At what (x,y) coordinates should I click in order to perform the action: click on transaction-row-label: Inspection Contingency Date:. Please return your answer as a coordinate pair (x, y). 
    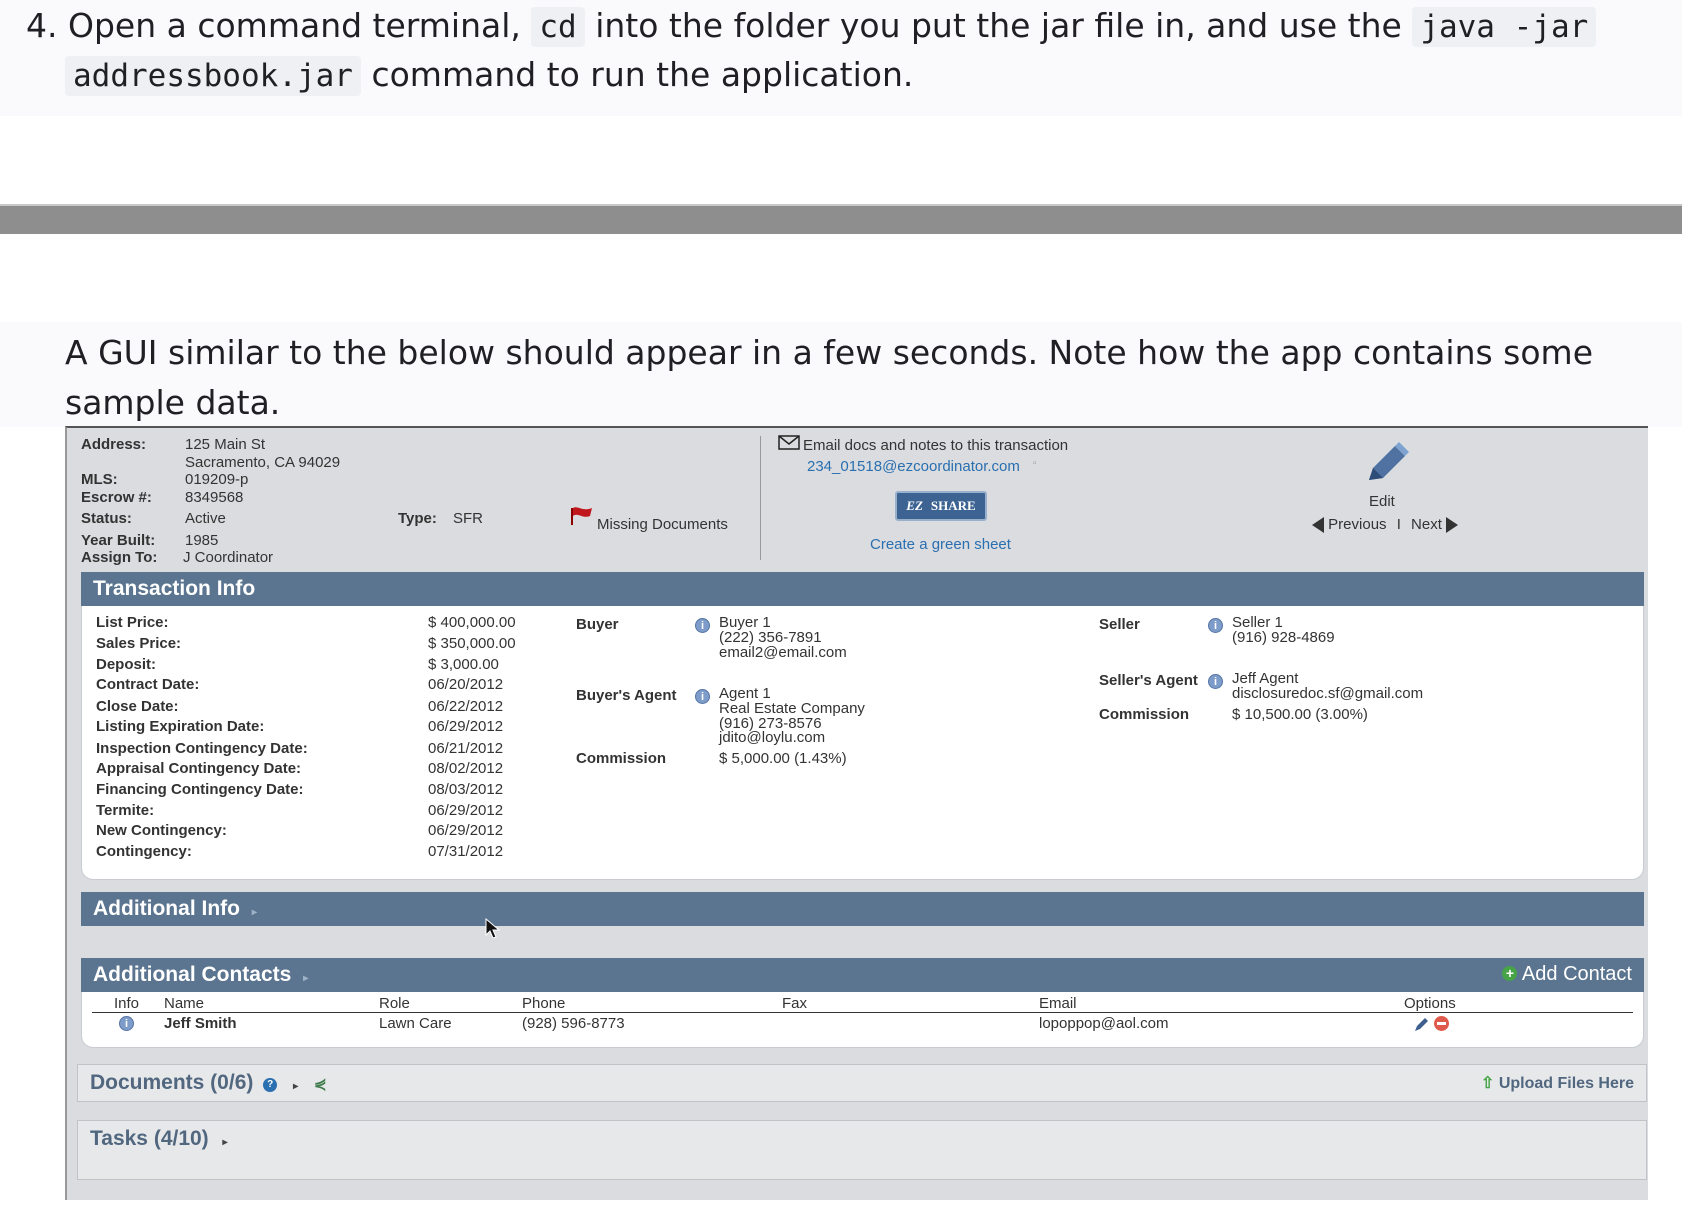
    Looking at the image, I should click on (202, 748).